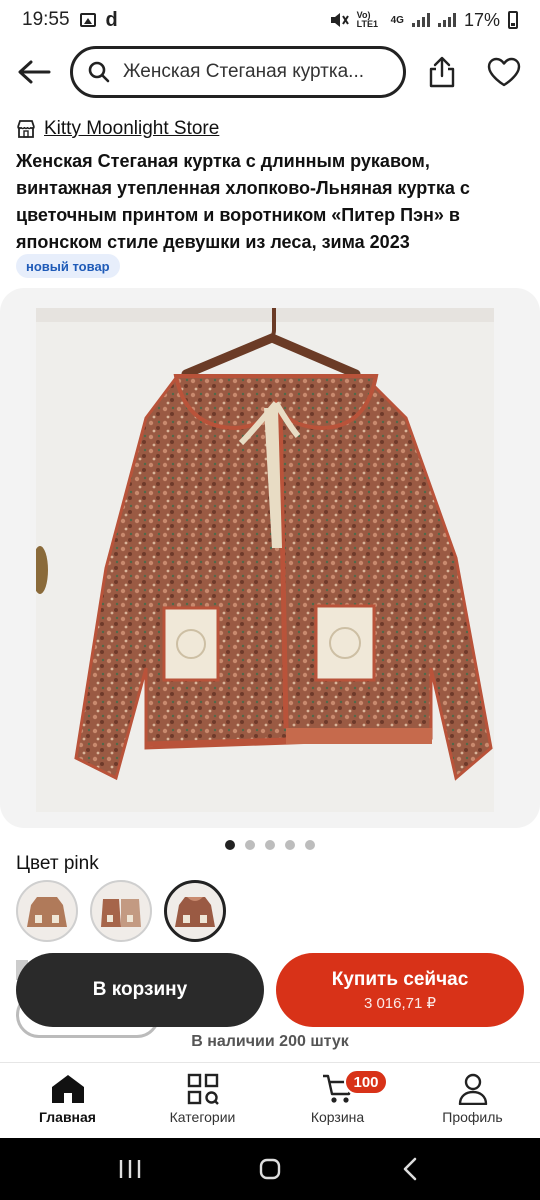  I want to click on battery-percent: 17%, so click(481, 19).